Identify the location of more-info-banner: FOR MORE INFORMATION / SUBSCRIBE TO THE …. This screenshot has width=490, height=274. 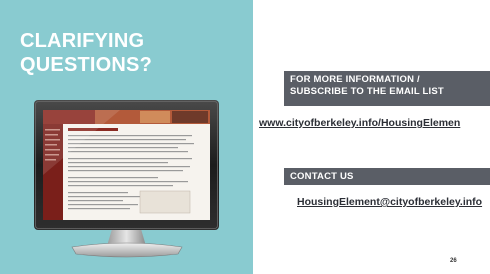
(387, 88).